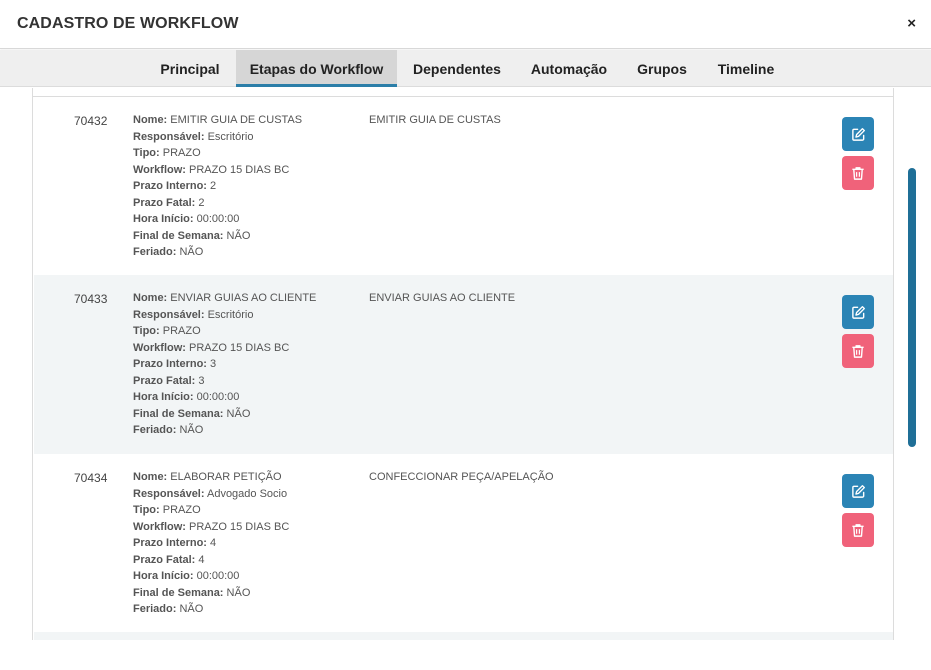 Image resolution: width=931 pixels, height=670 pixels. What do you see at coordinates (201, 559) in the screenshot?
I see `step-prazo-fatal: 4` at bounding box center [201, 559].